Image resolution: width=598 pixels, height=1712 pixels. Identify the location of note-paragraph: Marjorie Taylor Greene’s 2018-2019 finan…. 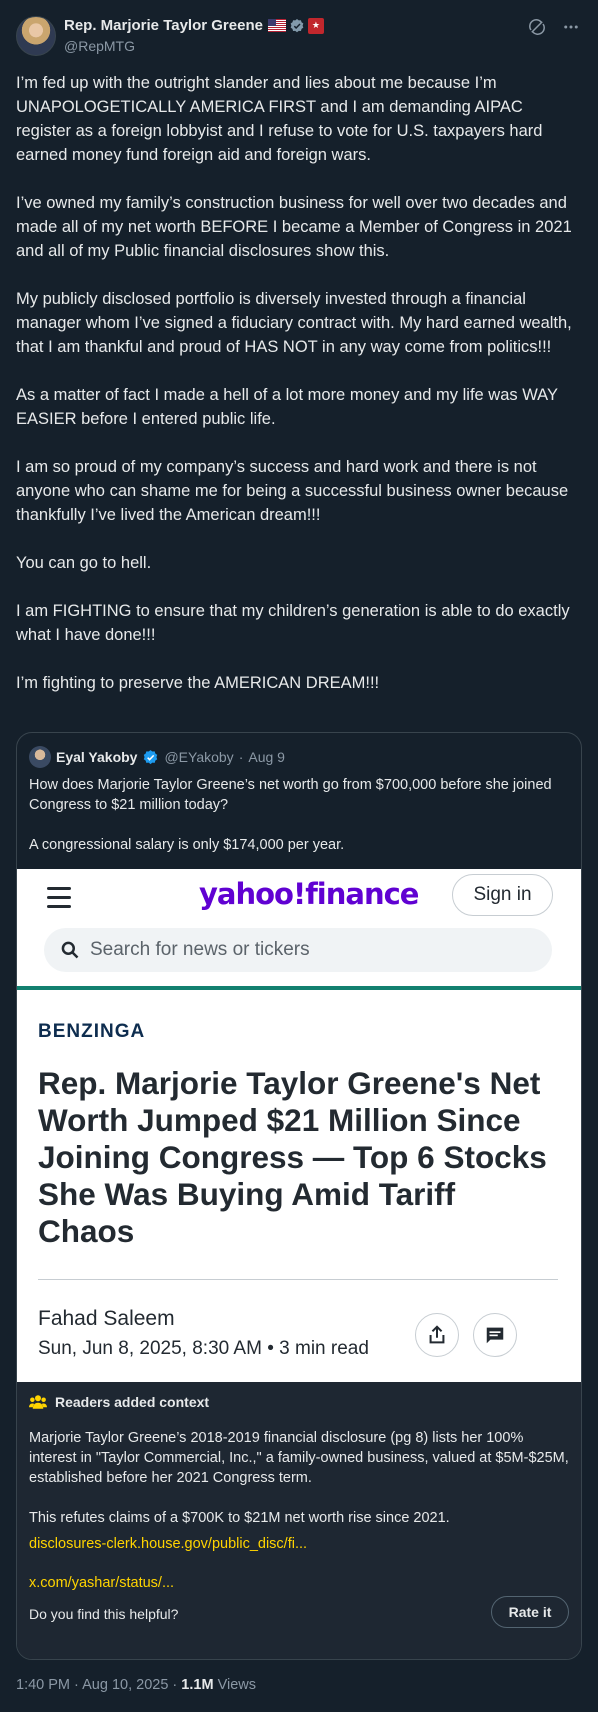
(299, 1458).